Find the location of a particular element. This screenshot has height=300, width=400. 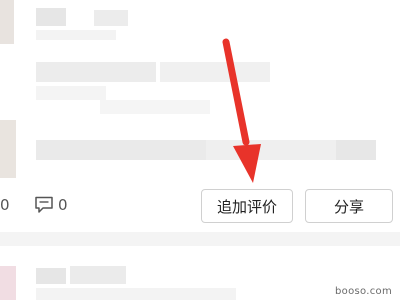

comment-control: 0 is located at coordinates (51, 205).